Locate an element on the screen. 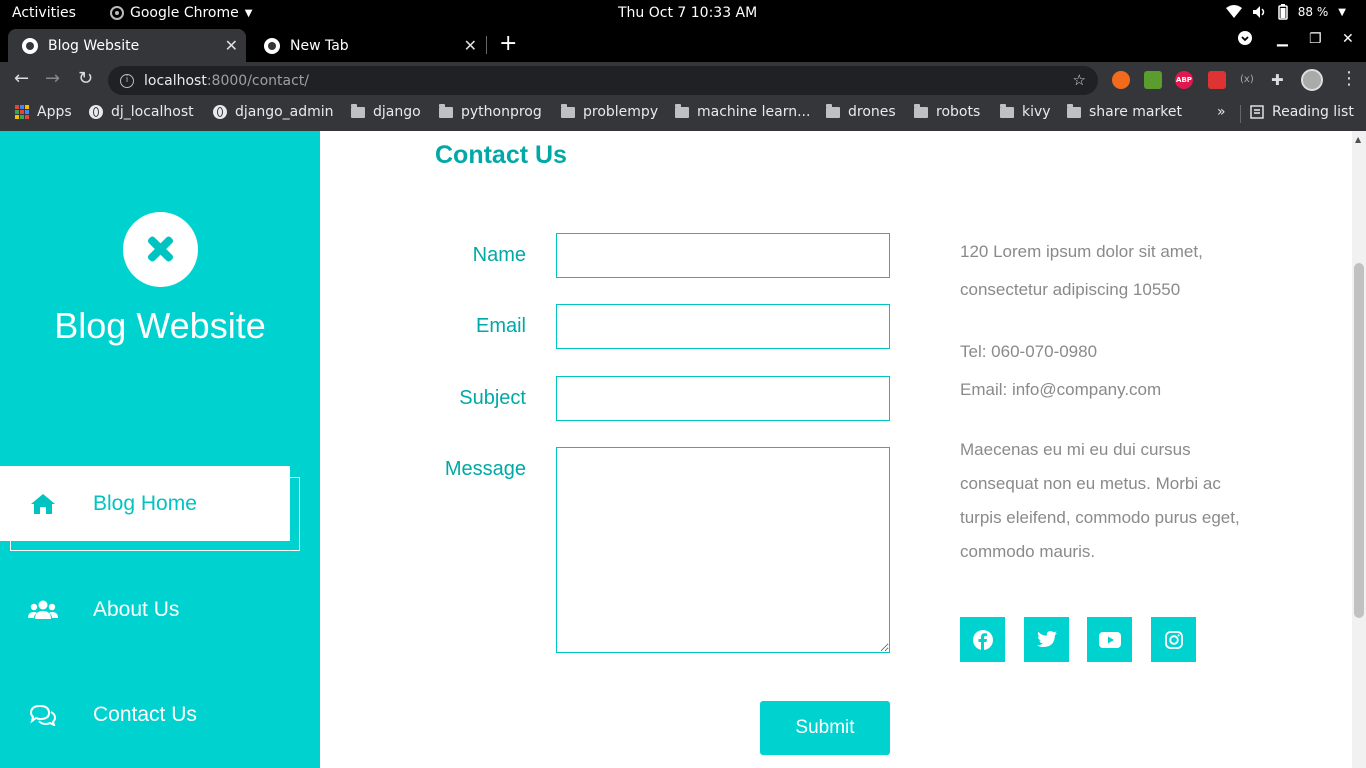 This screenshot has height=768, width=1366. nav-item-about-us: About Us is located at coordinates (145, 609).